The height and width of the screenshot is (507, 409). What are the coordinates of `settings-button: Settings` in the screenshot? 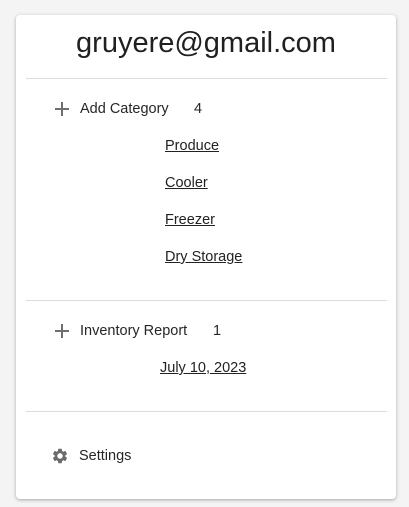 It's located at (105, 456).